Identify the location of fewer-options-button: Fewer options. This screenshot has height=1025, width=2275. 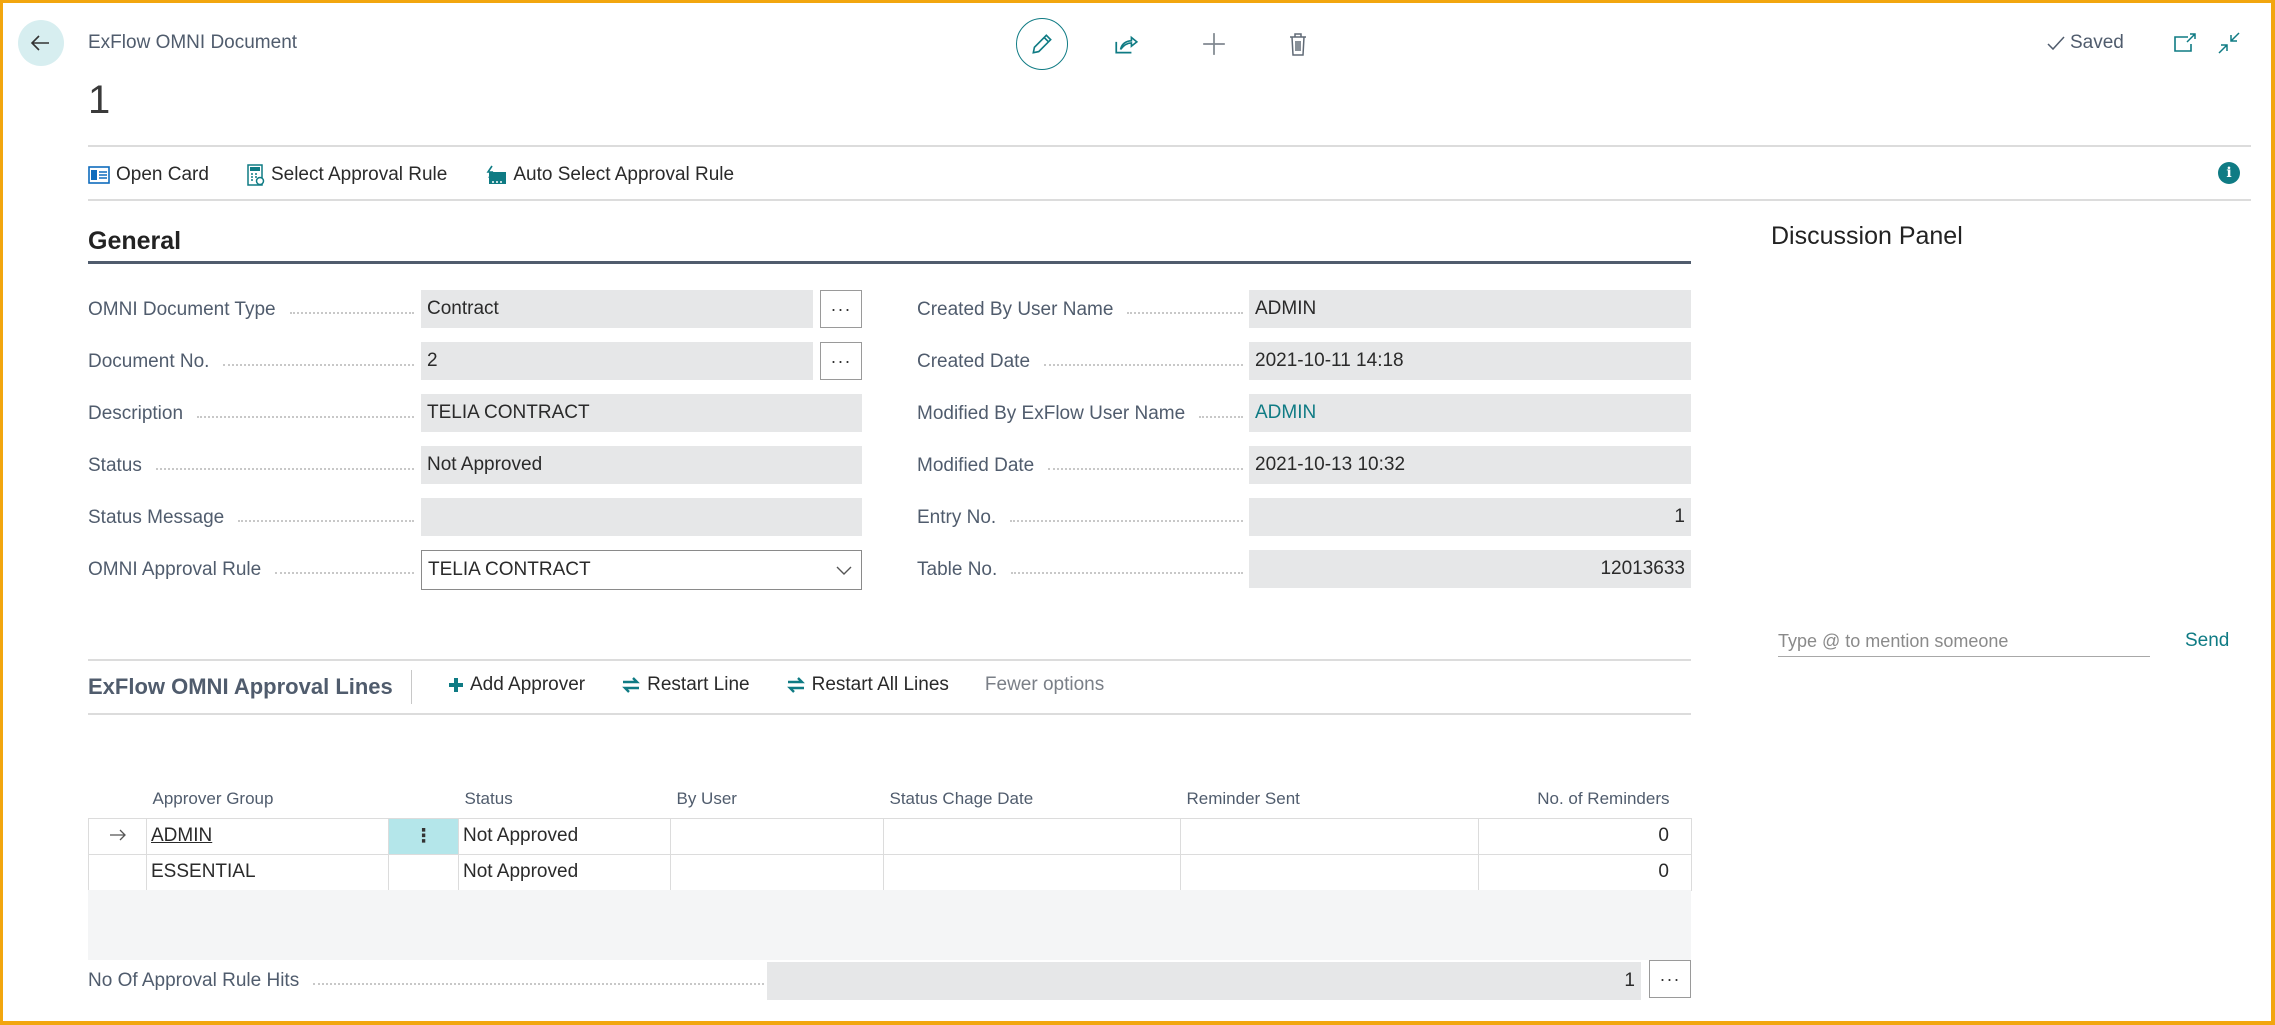
(1044, 685).